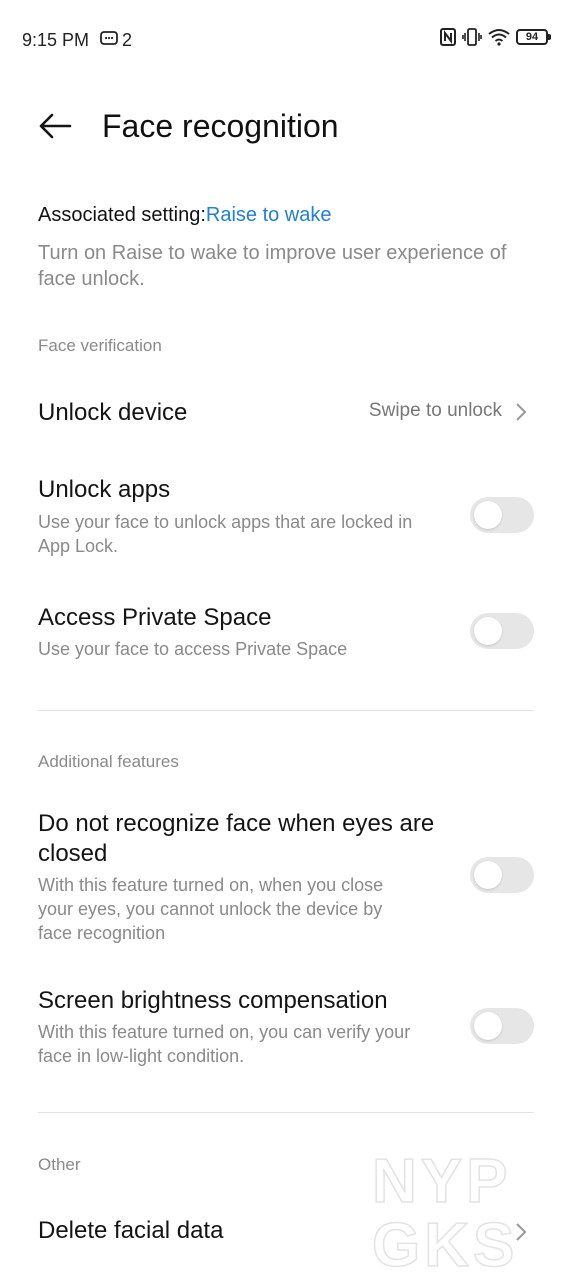  Describe the element at coordinates (472, 37) in the screenshot. I see `vibrate-icon` at that location.